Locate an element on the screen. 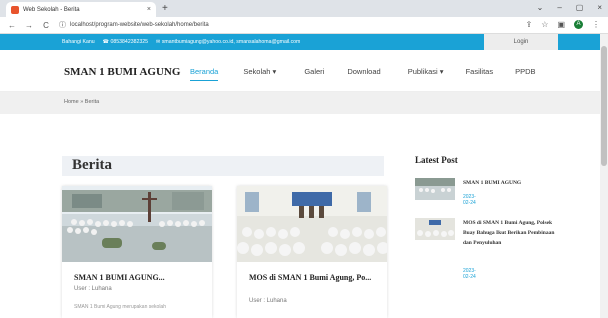 This screenshot has width=608, height=318. nav-fasilitas: Fasilitas is located at coordinates (480, 71).